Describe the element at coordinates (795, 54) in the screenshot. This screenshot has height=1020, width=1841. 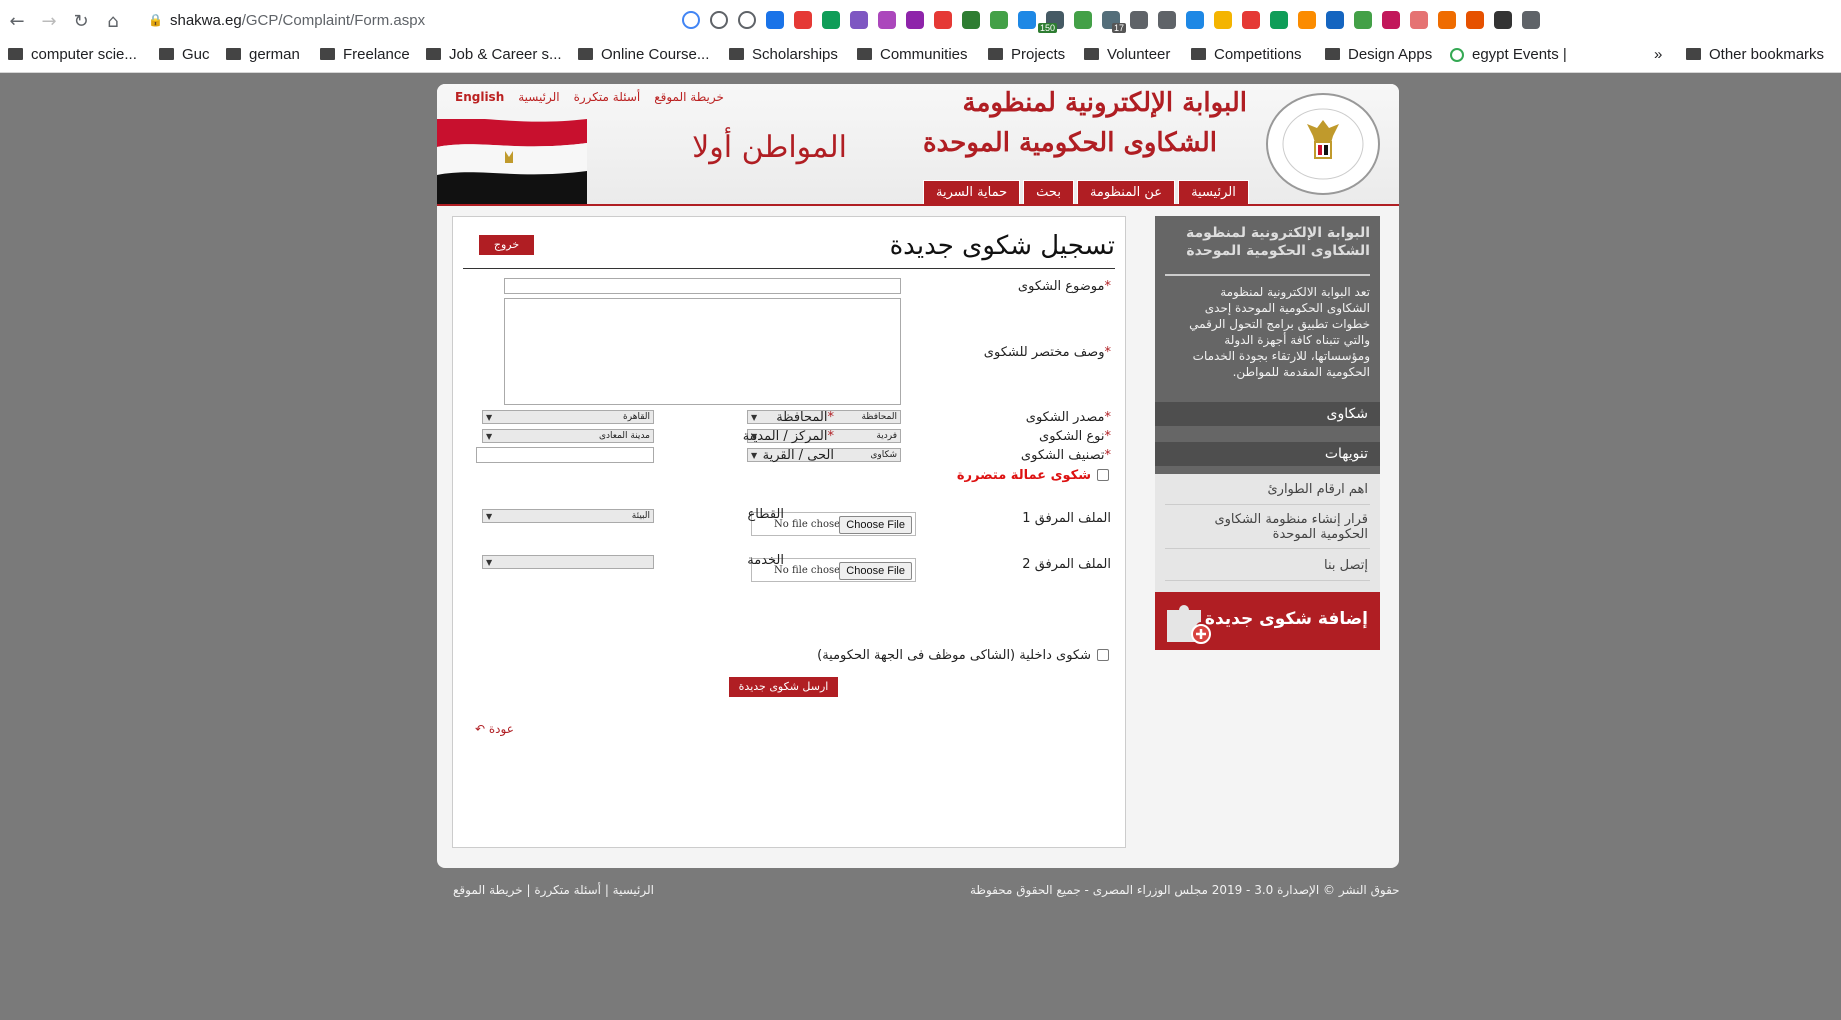
I see `bookmark-label: Scholarships` at that location.